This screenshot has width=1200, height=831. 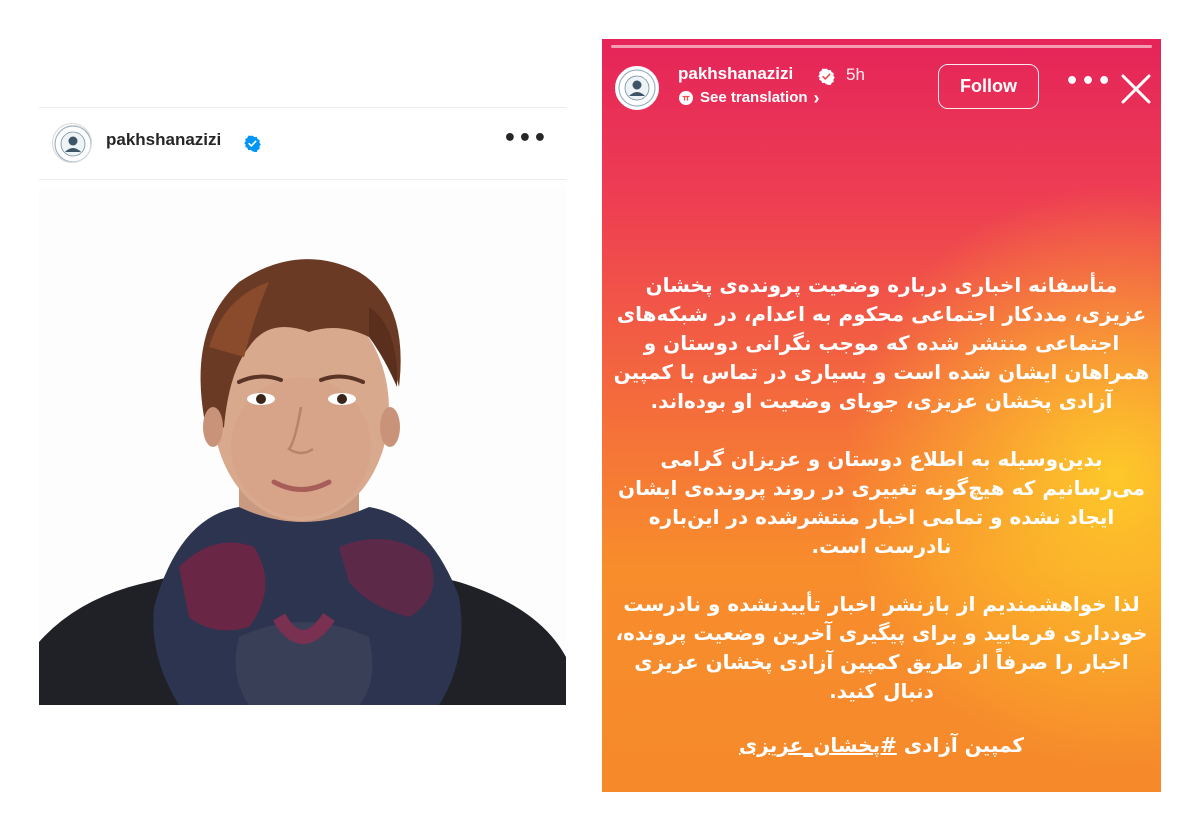 I want to click on divider, so click(x=302, y=179).